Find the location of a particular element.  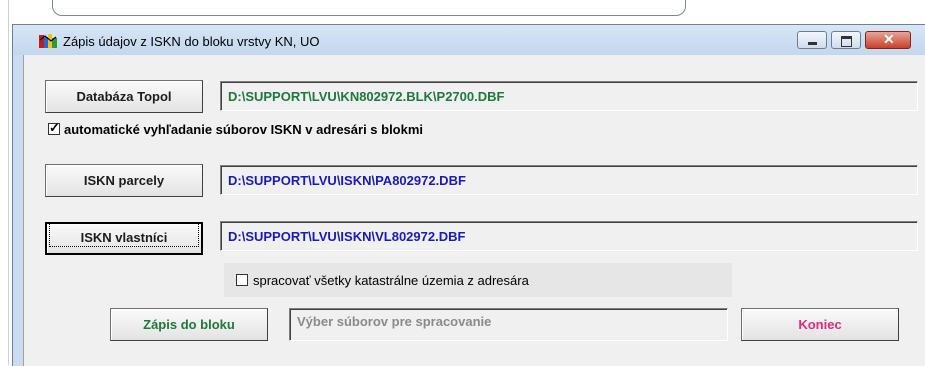

checkmark-icon: ✓ is located at coordinates (54, 127).